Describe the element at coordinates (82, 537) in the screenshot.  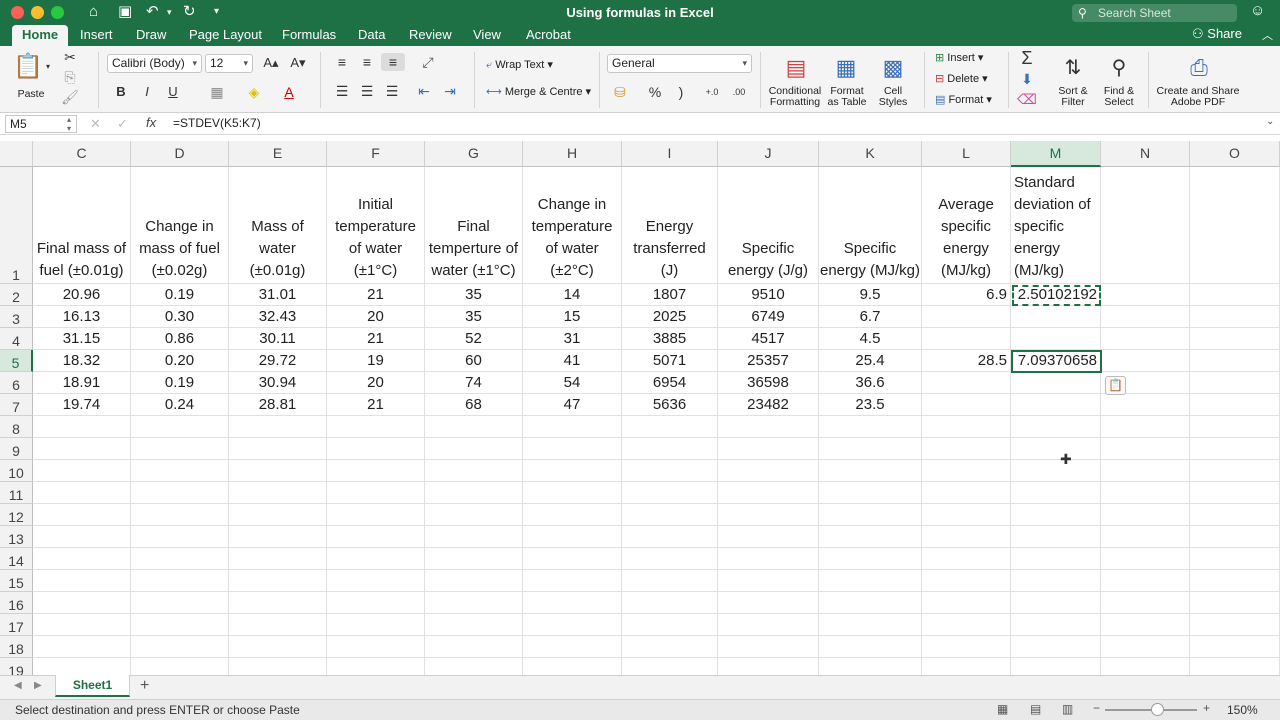
I see `cell-c13` at that location.